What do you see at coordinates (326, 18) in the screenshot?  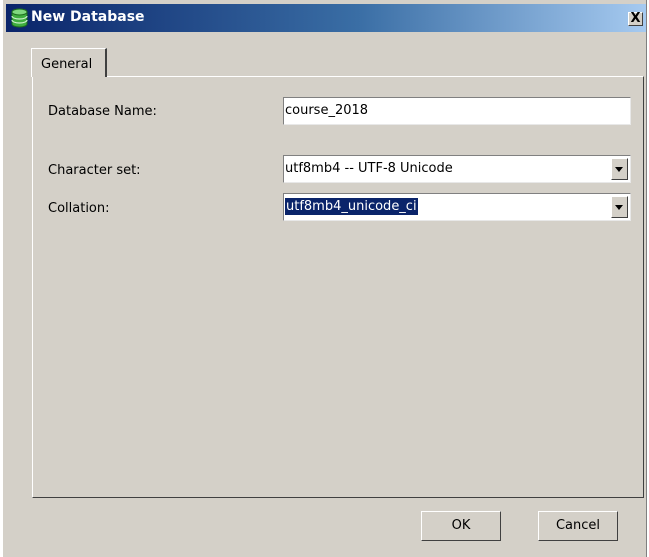 I see `title-bar: New Database X` at bounding box center [326, 18].